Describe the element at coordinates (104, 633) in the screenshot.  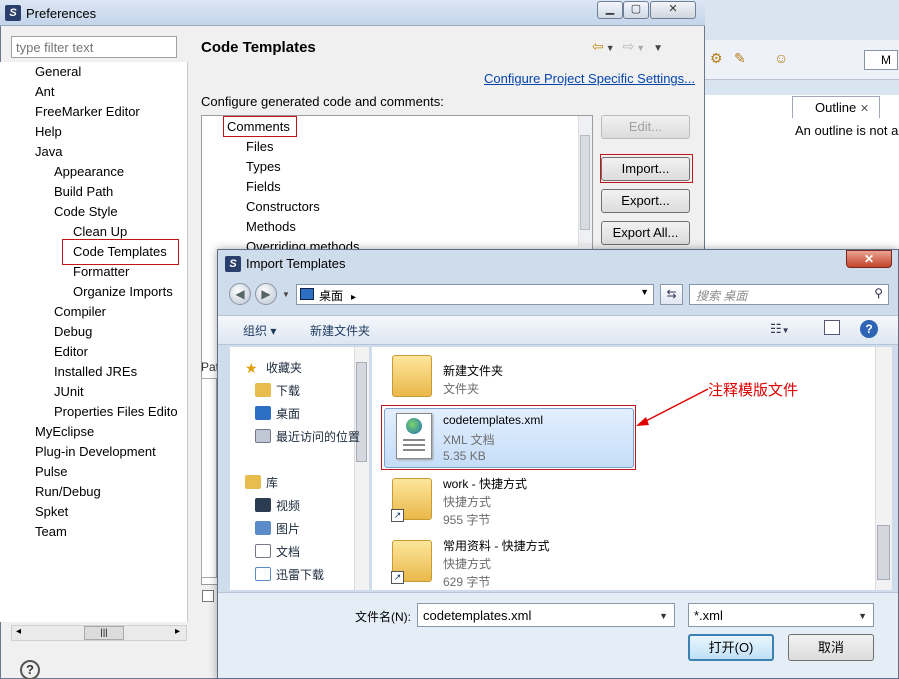
I see `scroll-thumb: |||` at that location.